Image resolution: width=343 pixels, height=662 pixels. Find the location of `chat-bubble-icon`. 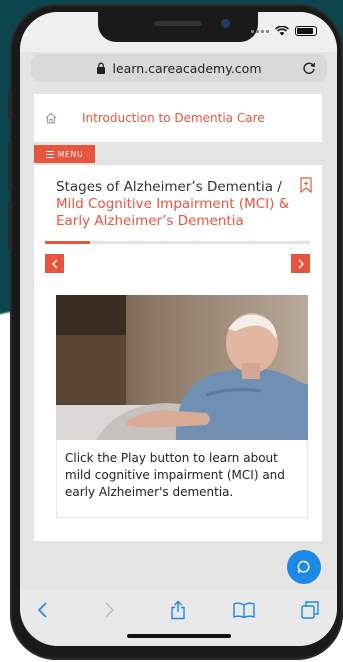

chat-bubble-icon is located at coordinates (303, 566).